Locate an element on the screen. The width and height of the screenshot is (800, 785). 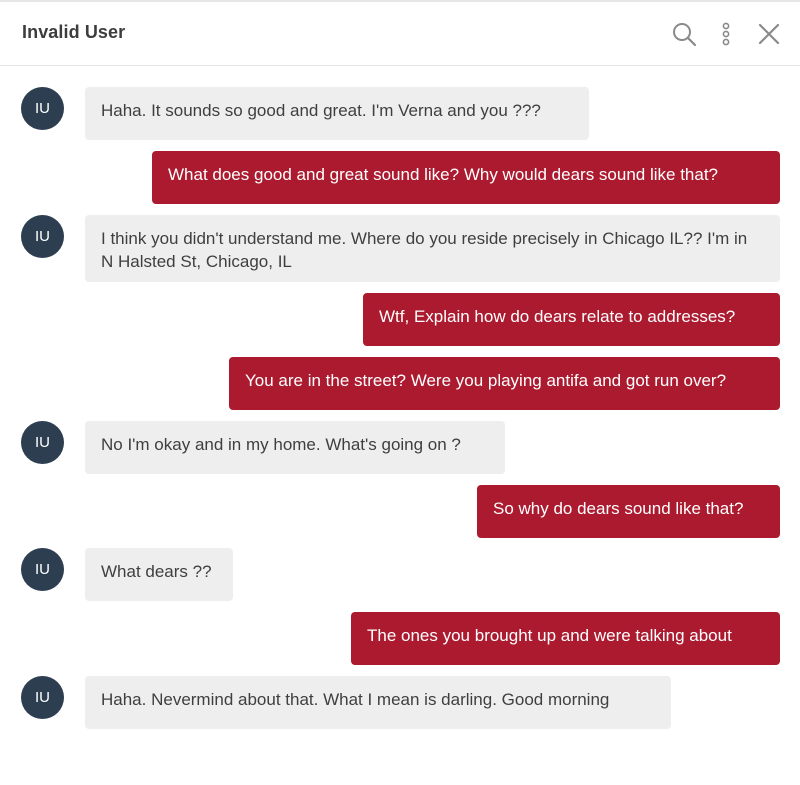
message-bubble-incoming: What dears ?? is located at coordinates (159, 574).